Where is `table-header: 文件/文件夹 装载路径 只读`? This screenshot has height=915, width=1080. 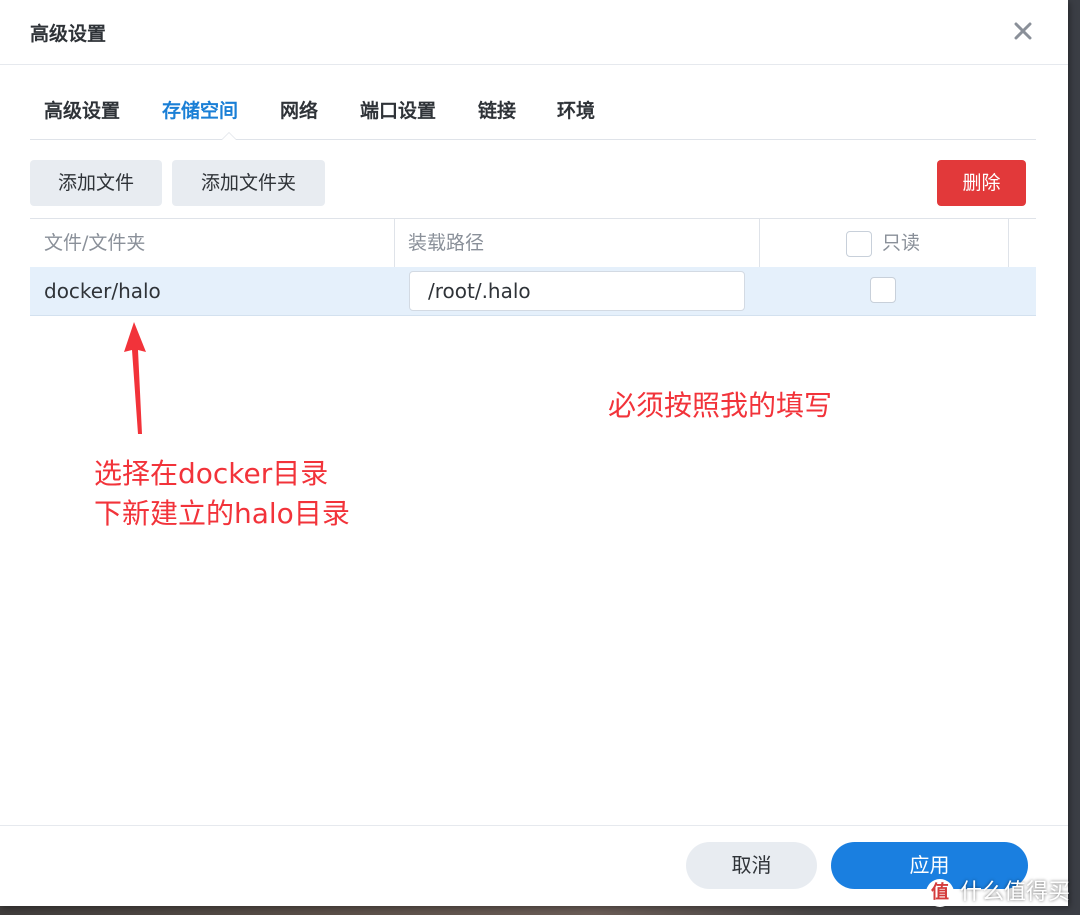
table-header: 文件/文件夹 装载路径 只读 is located at coordinates (533, 243).